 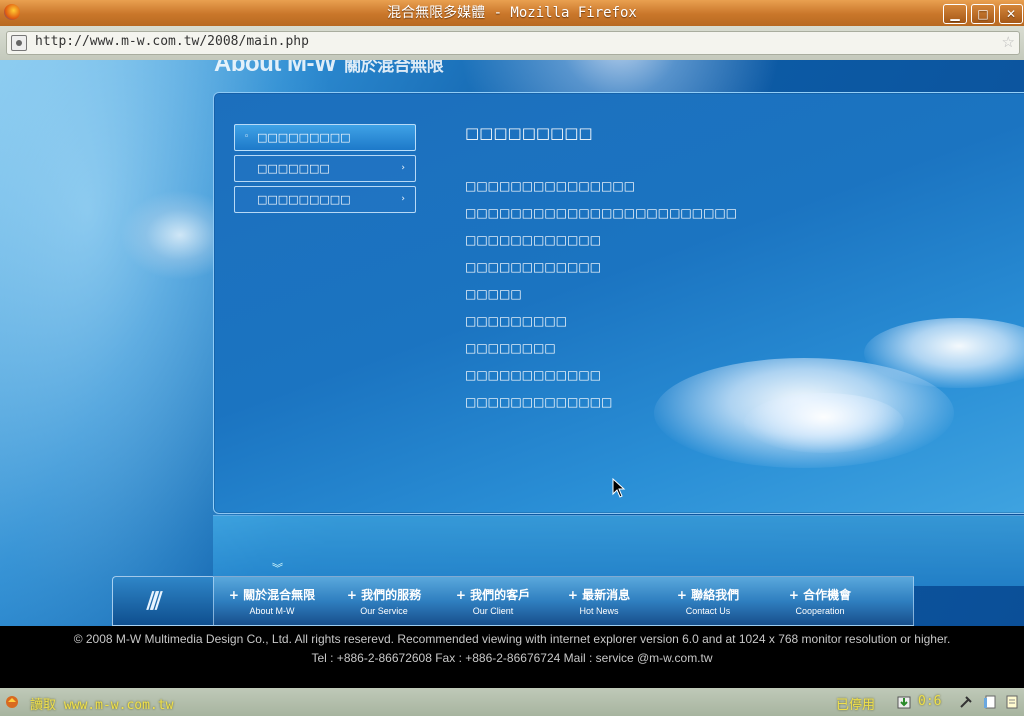 I want to click on status-counter: 0:6, so click(x=930, y=701).